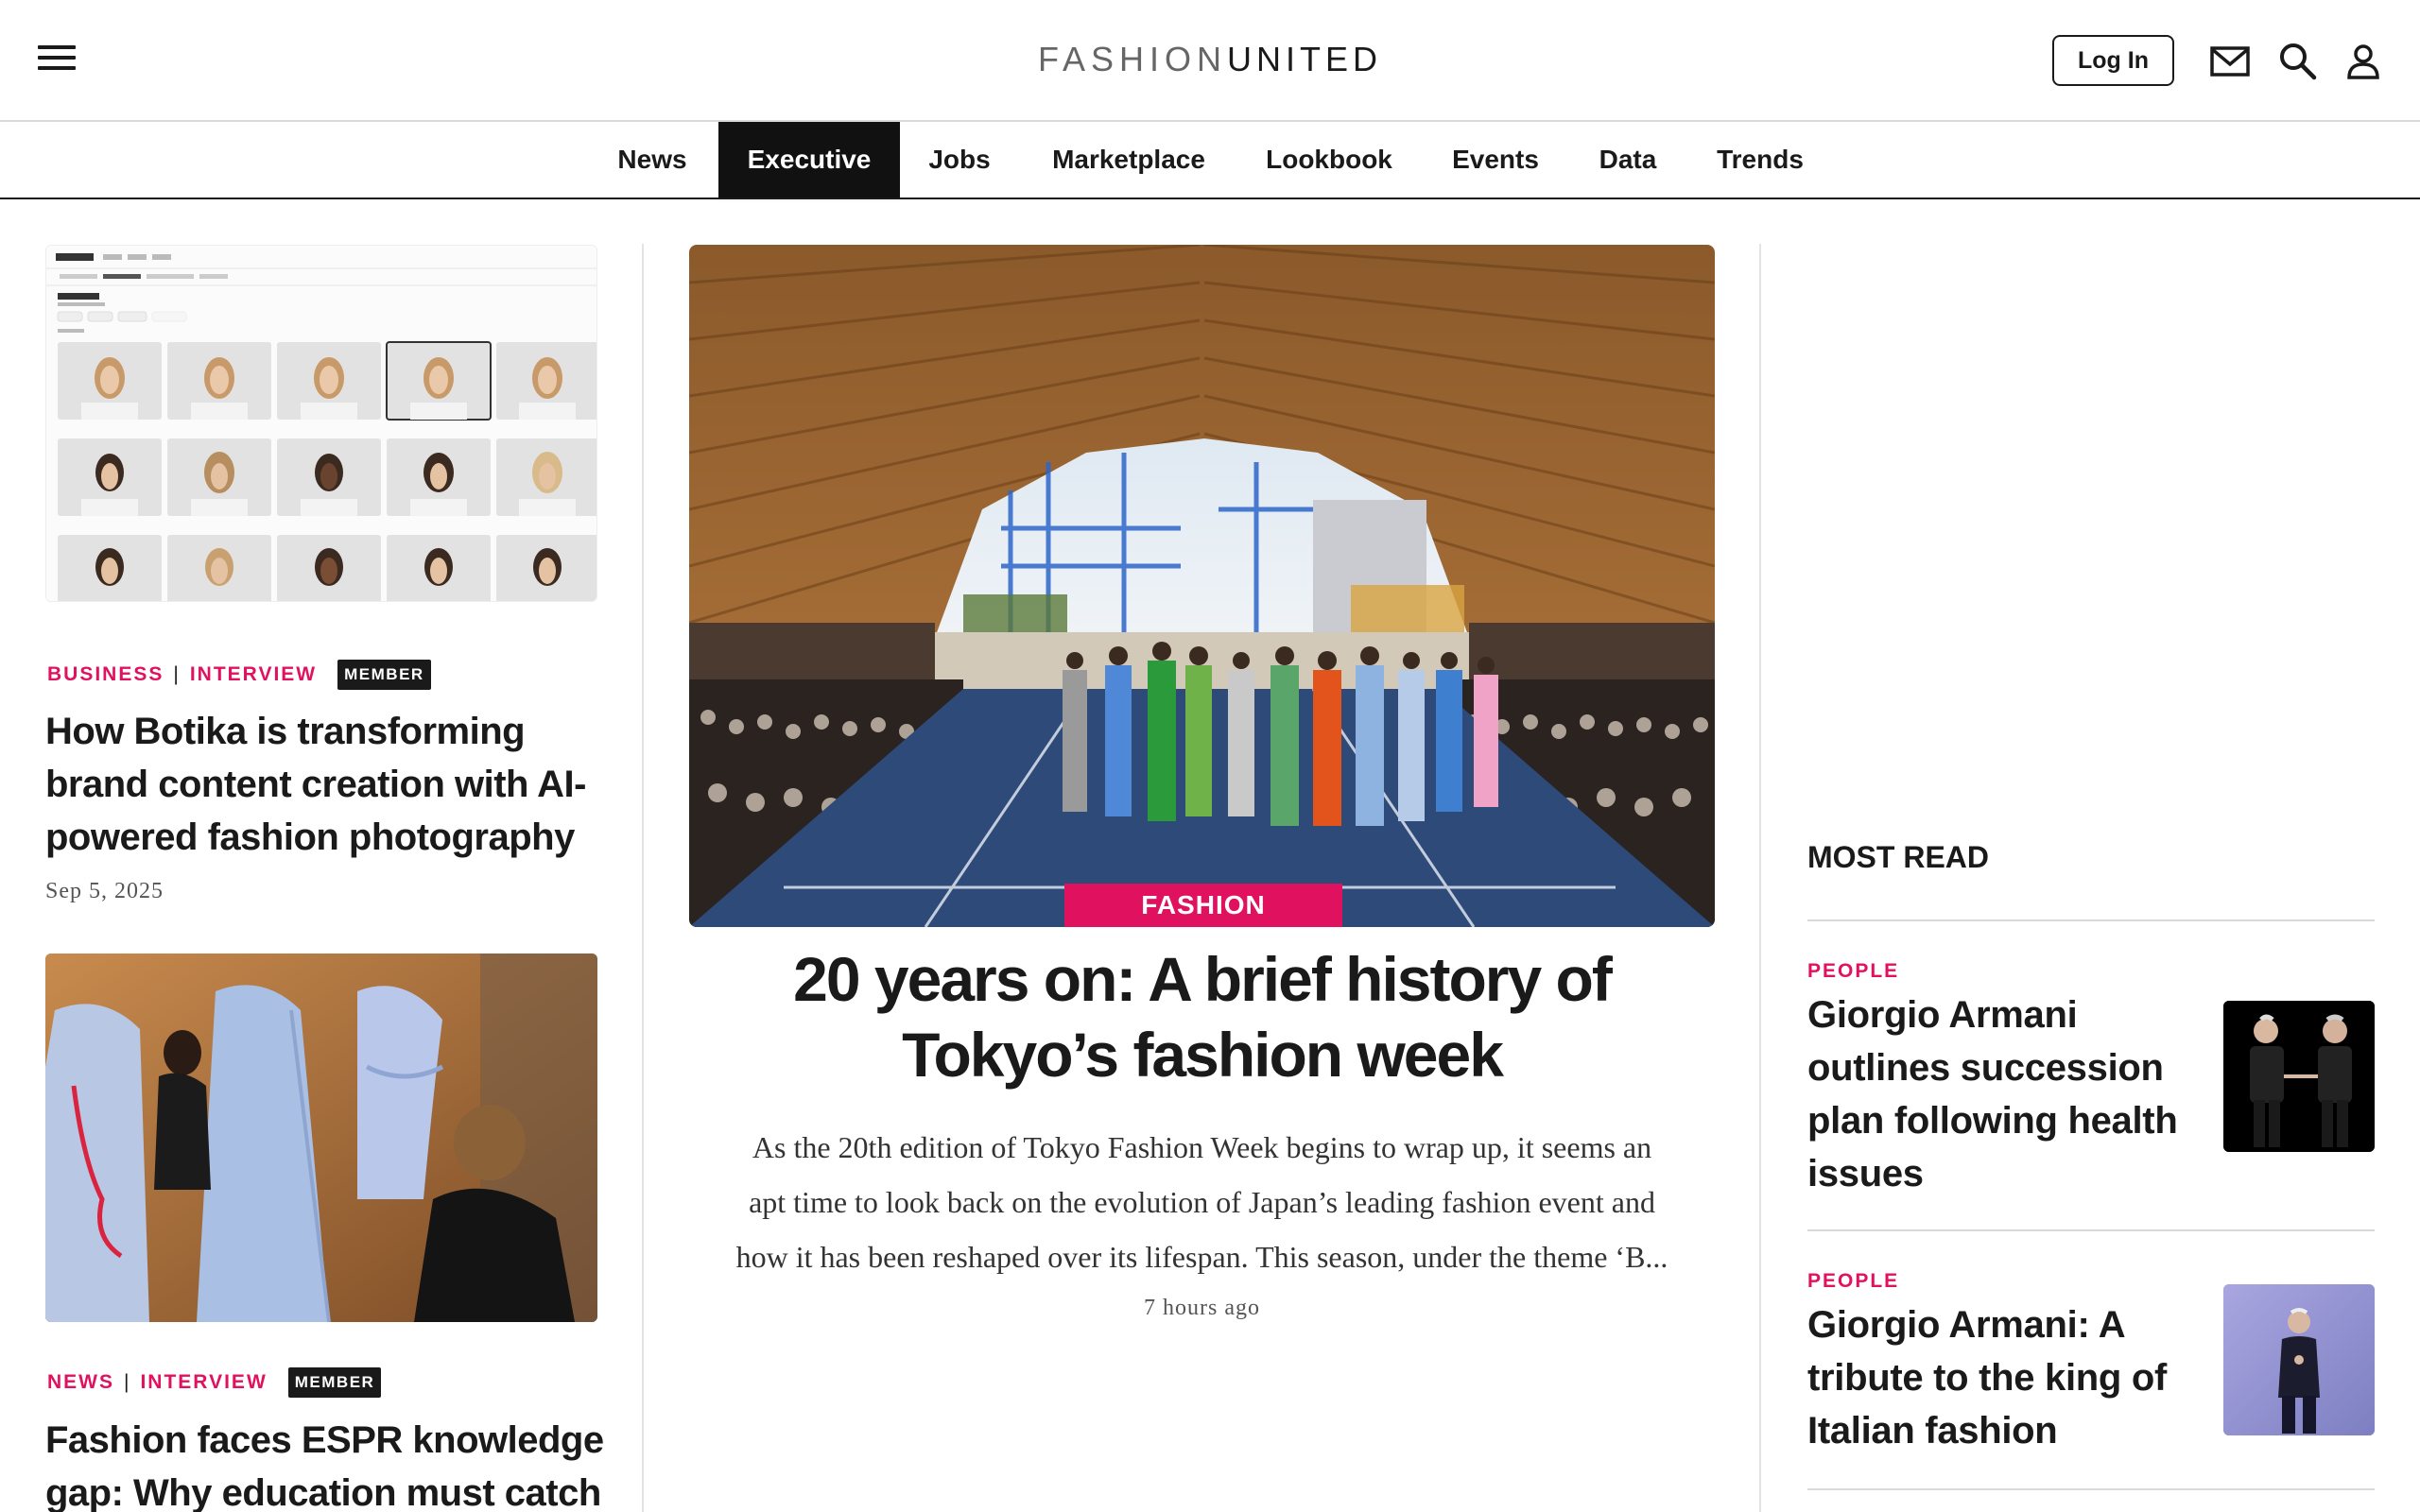  I want to click on category-link: BUSINESS, so click(105, 674).